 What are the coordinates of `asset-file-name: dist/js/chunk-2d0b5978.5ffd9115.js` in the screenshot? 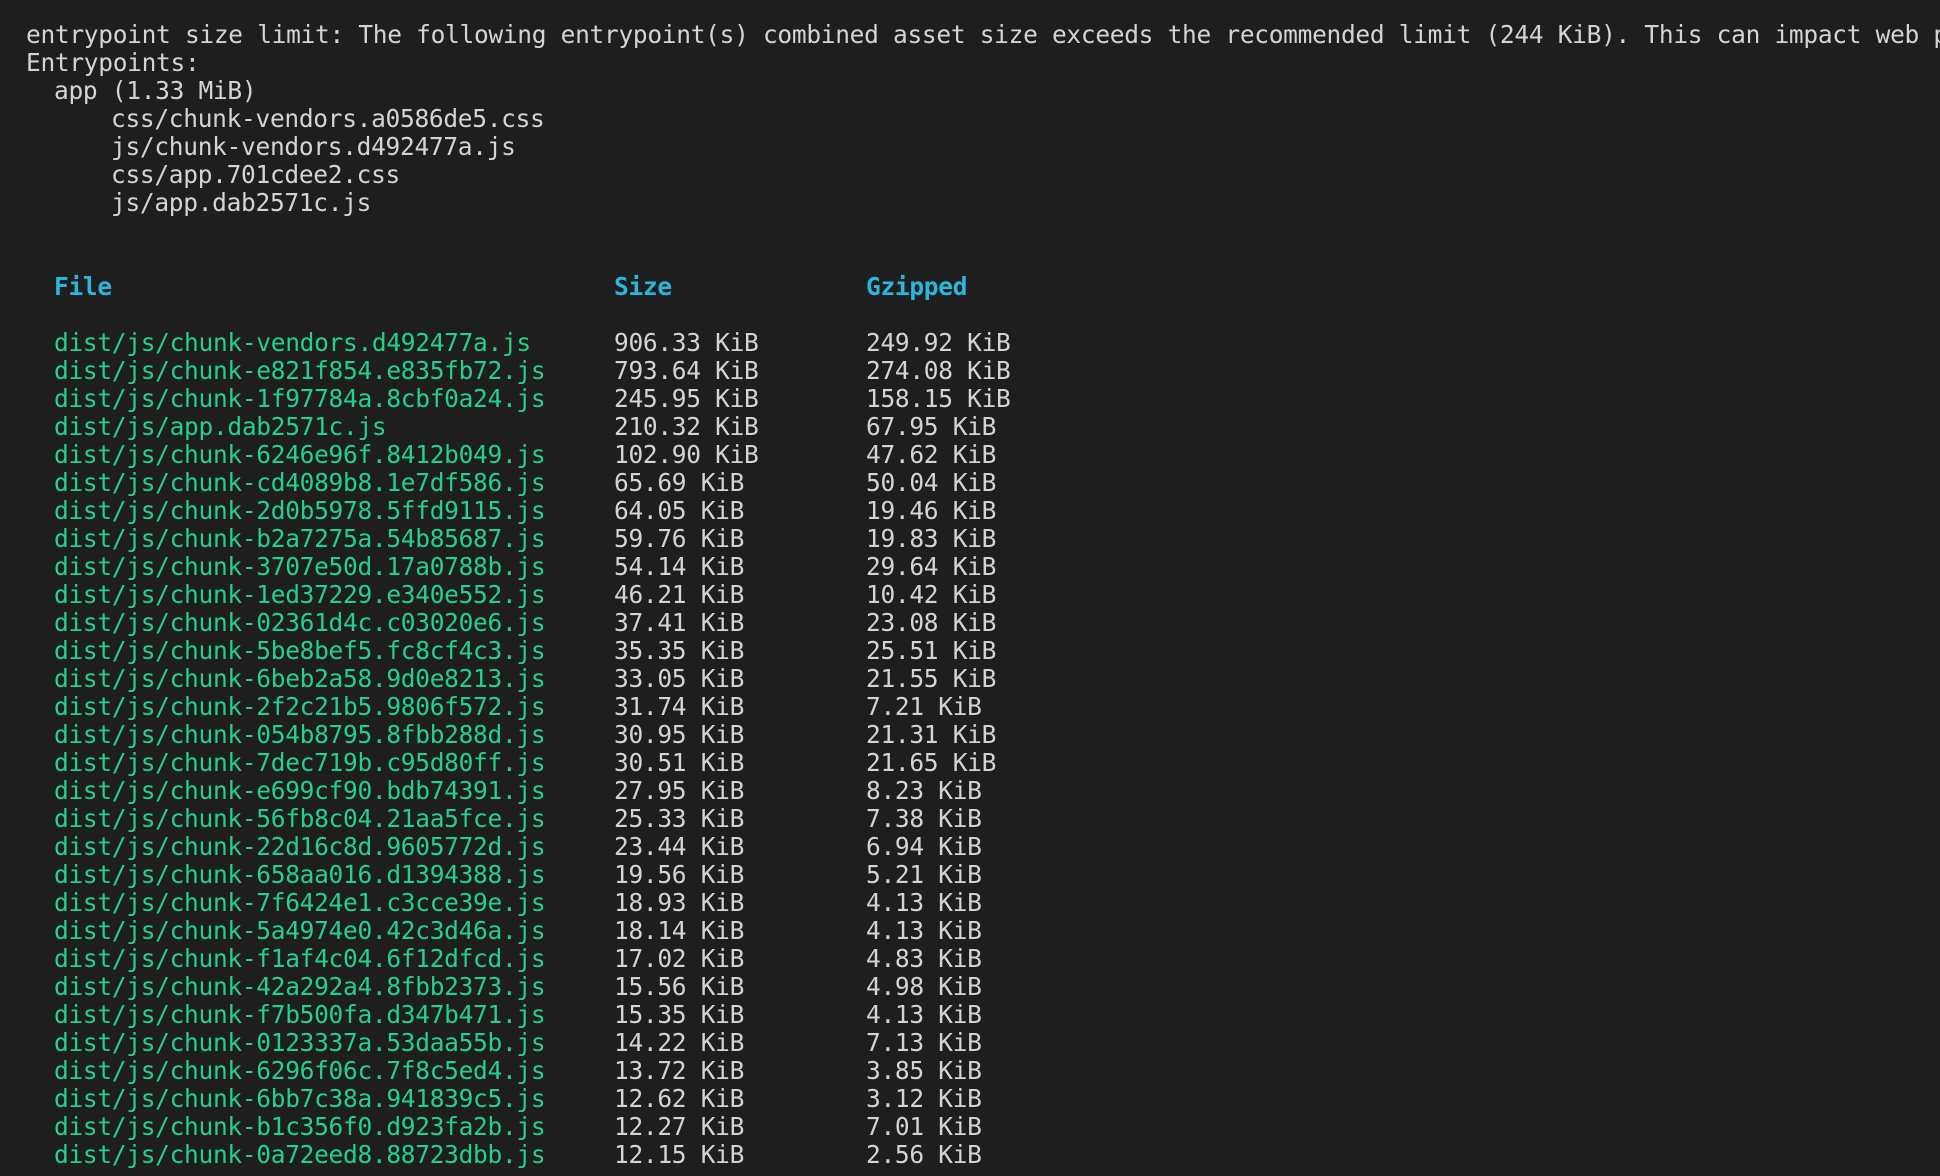 It's located at (300, 510).